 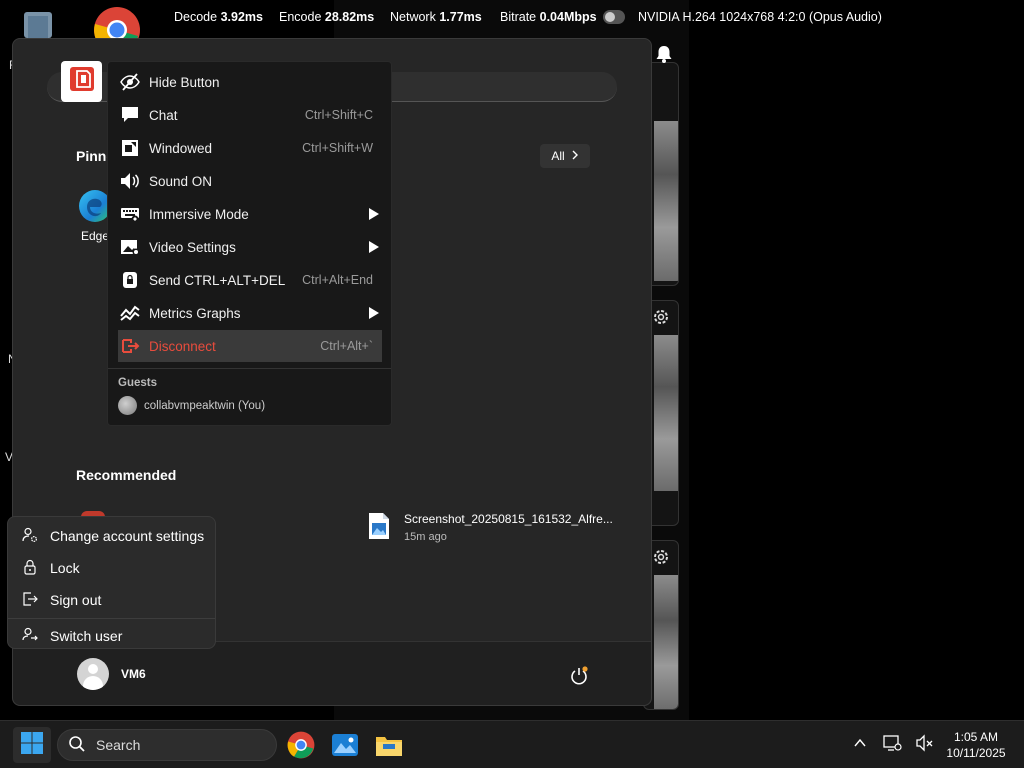 I want to click on search-icon, so click(x=77, y=745).